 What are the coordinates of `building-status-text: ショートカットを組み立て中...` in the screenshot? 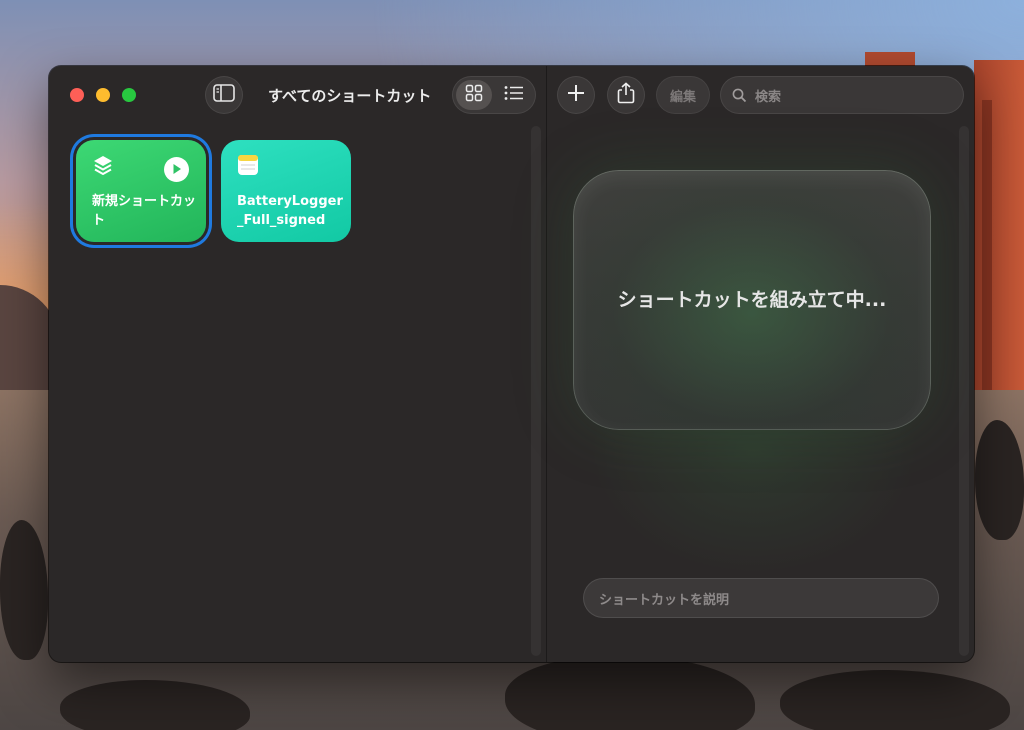 It's located at (752, 299).